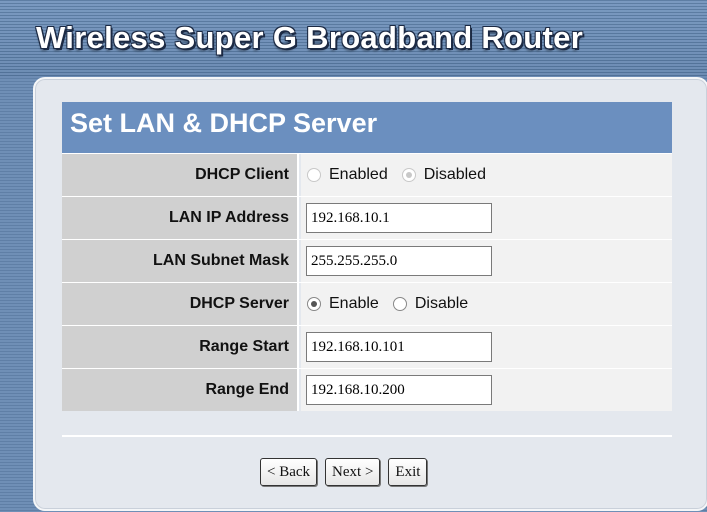 The height and width of the screenshot is (512, 707). Describe the element at coordinates (408, 175) in the screenshot. I see `dhcp-client-disabled-radio` at that location.